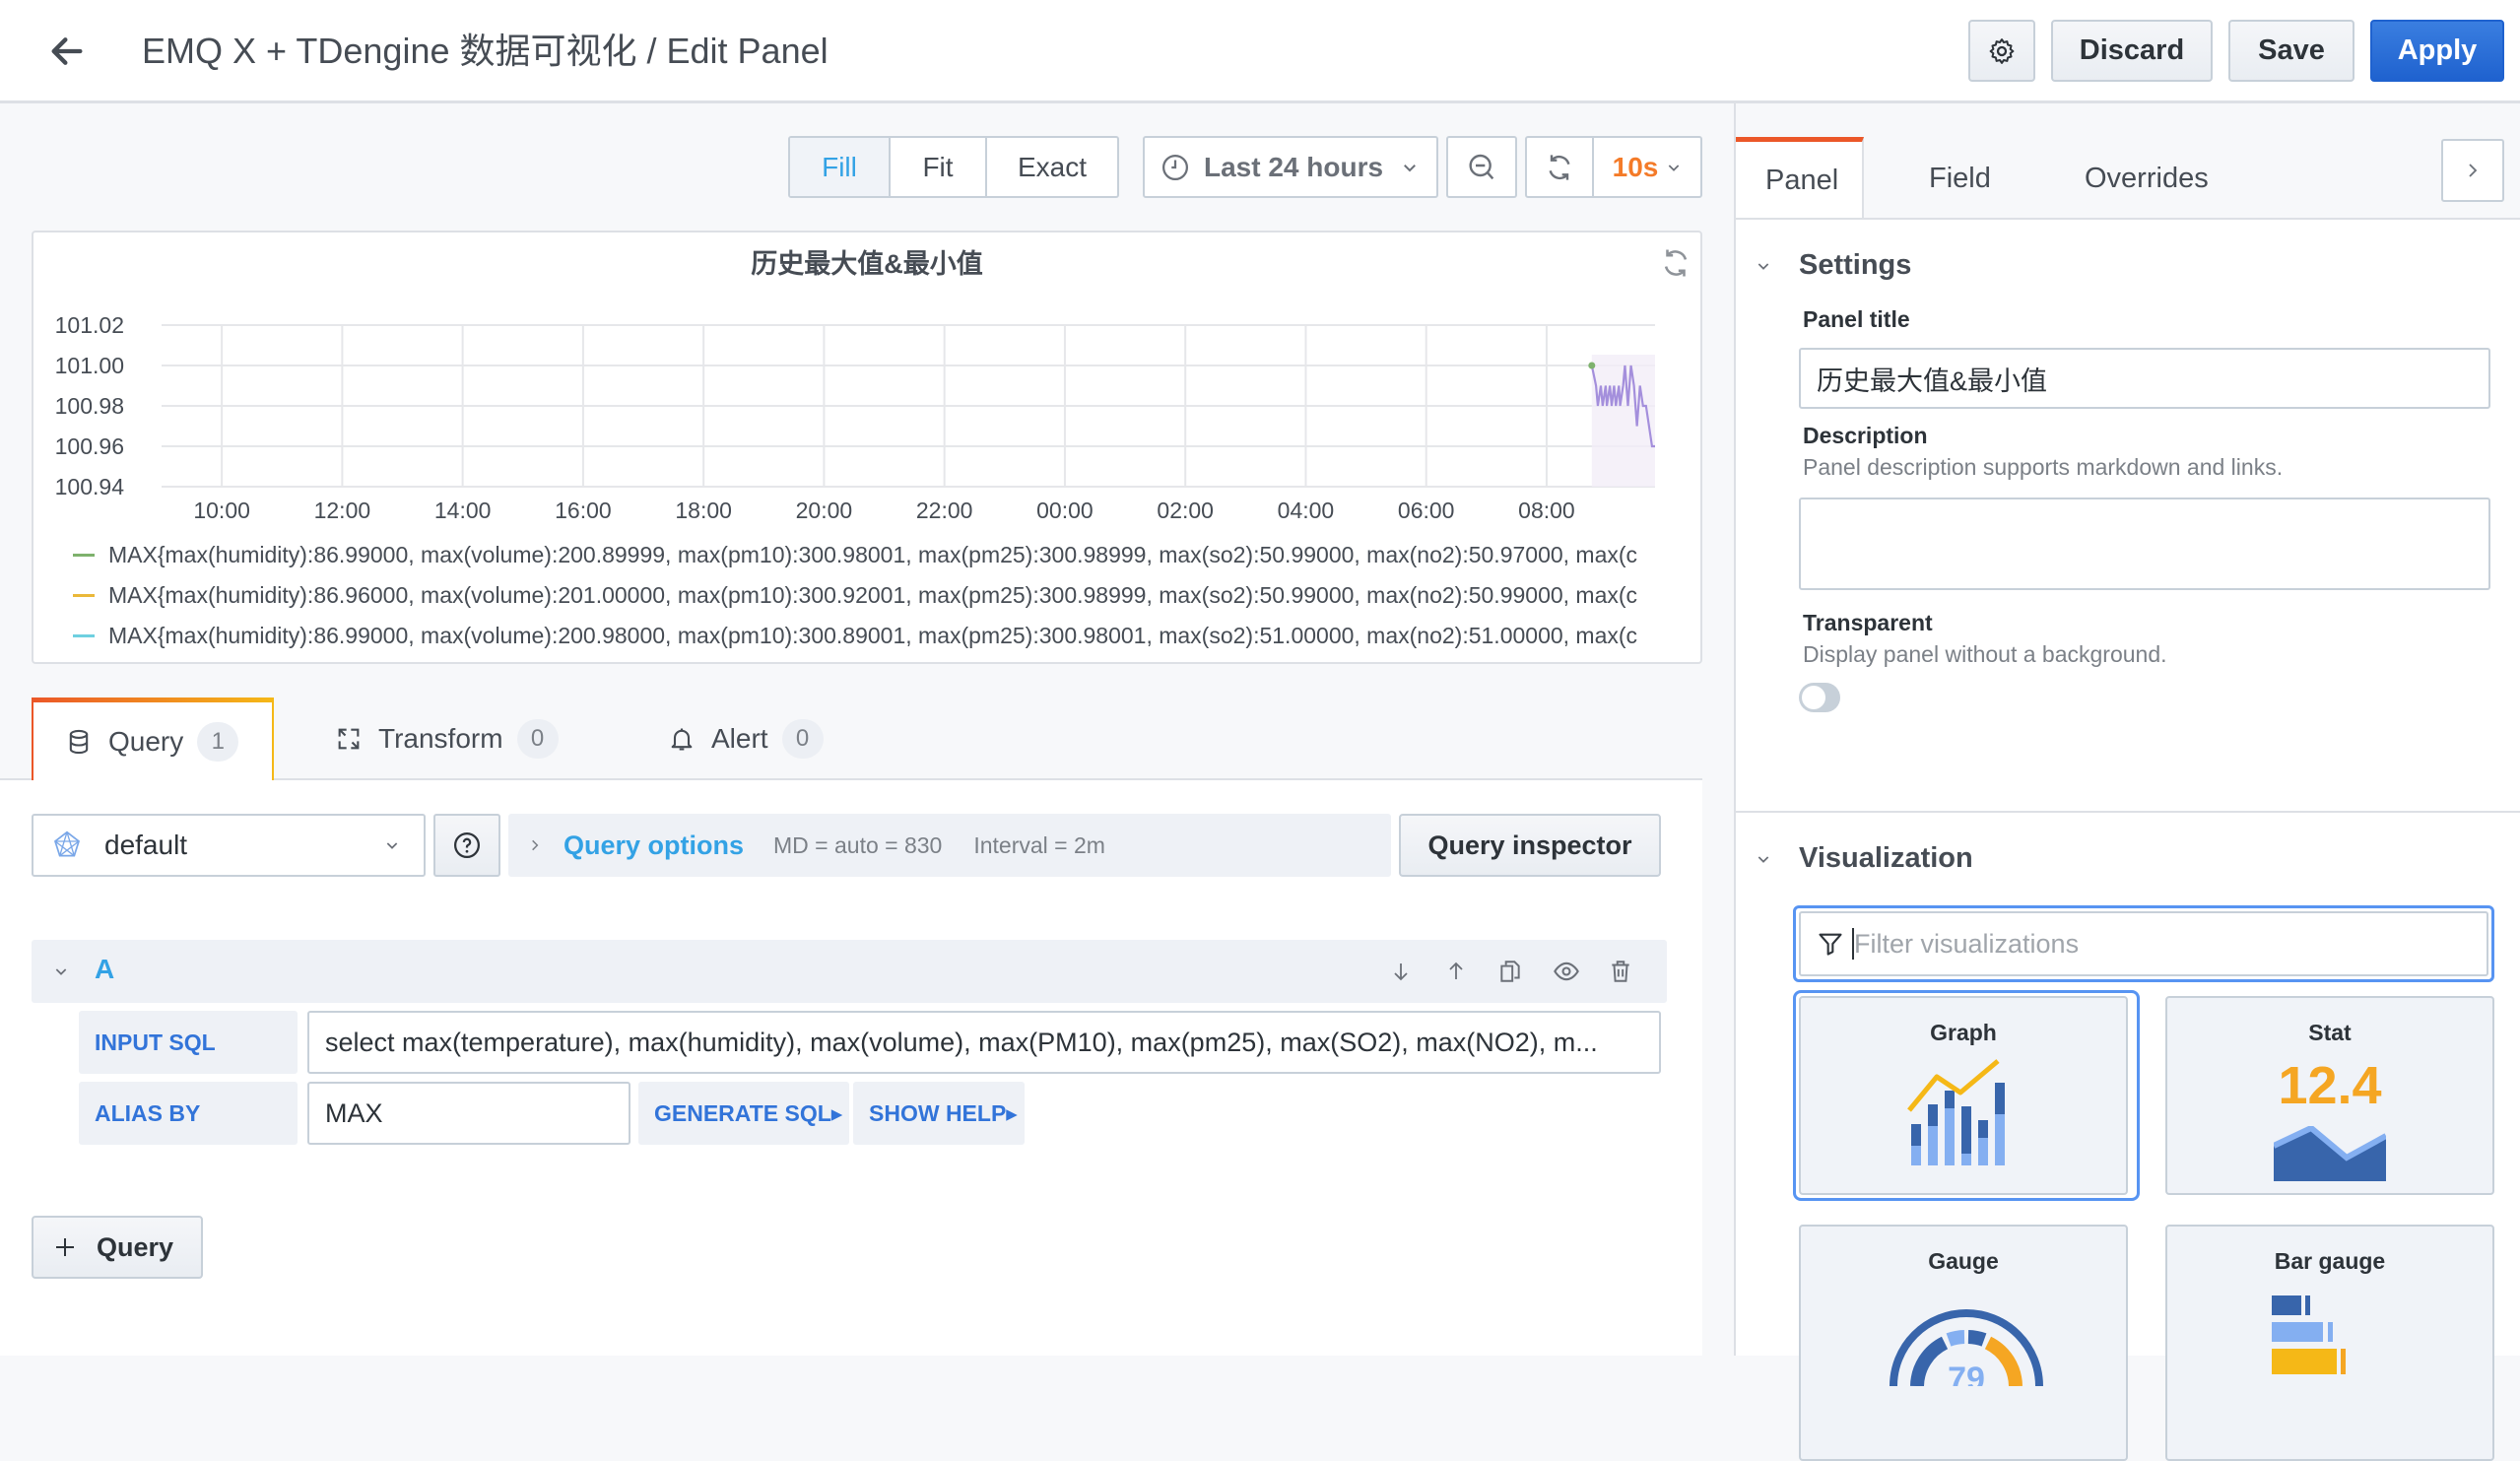 The height and width of the screenshot is (1461, 2520). I want to click on zoom-out-button, so click(1481, 167).